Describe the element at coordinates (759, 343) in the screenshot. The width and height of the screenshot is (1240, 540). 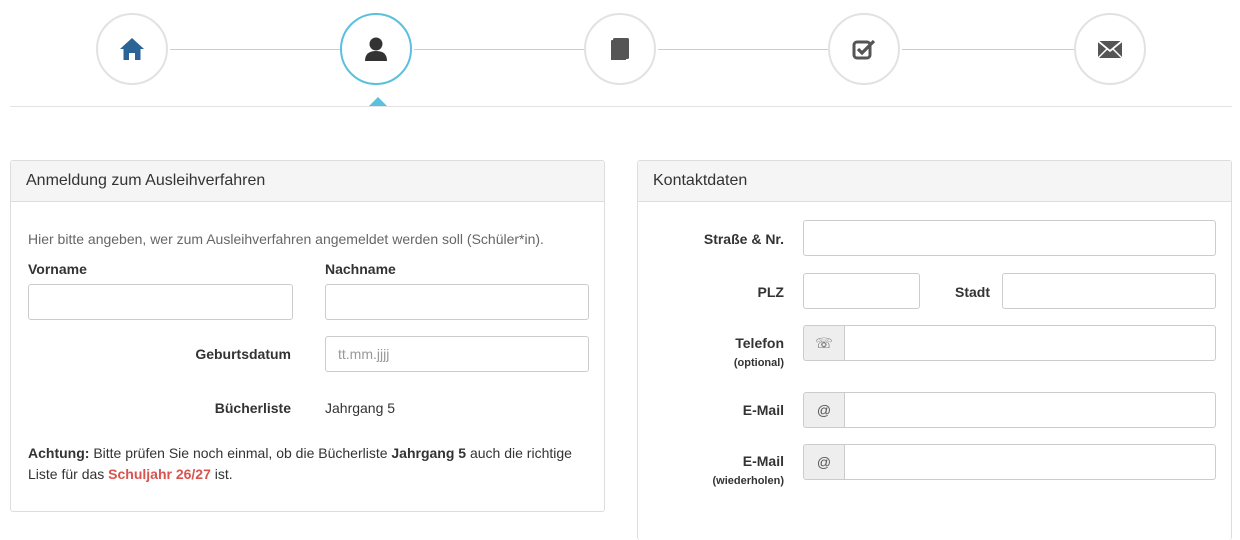
I see `telefon-label-text: Telefon` at that location.